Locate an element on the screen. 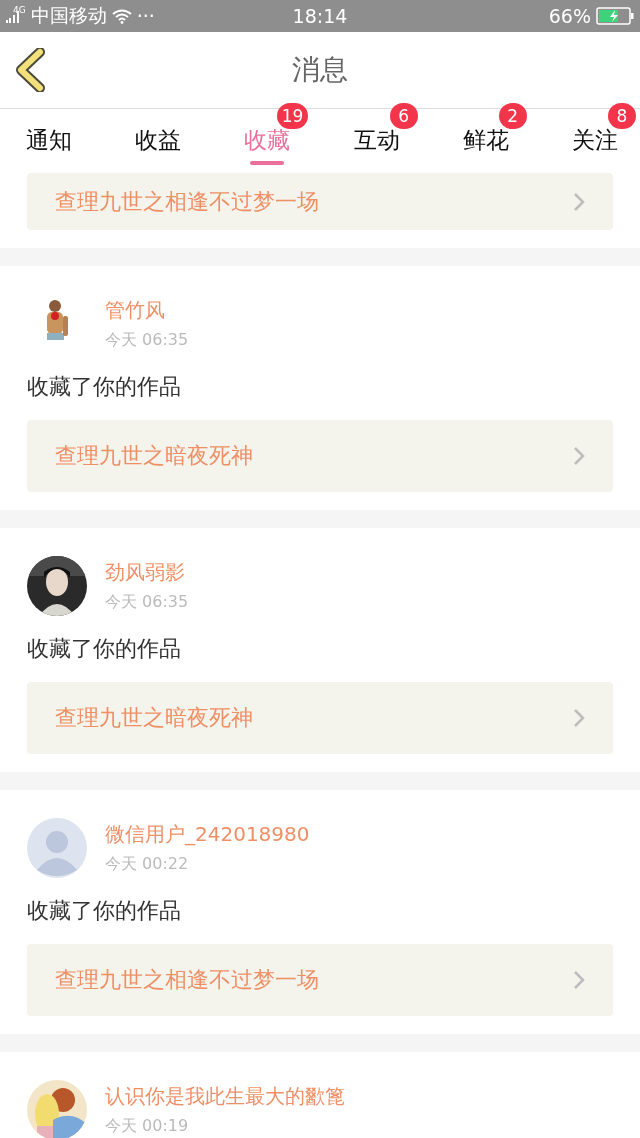 The image size is (640, 1138). carrier-name: 中国移动 is located at coordinates (68, 15).